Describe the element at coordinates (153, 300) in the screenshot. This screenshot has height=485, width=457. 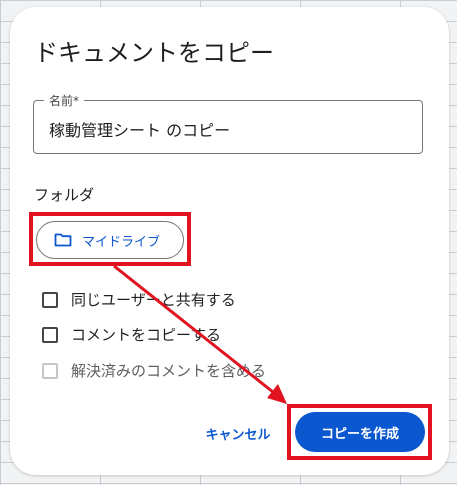
I see `share-checkbox-label: 同じユーザーと共有する` at that location.